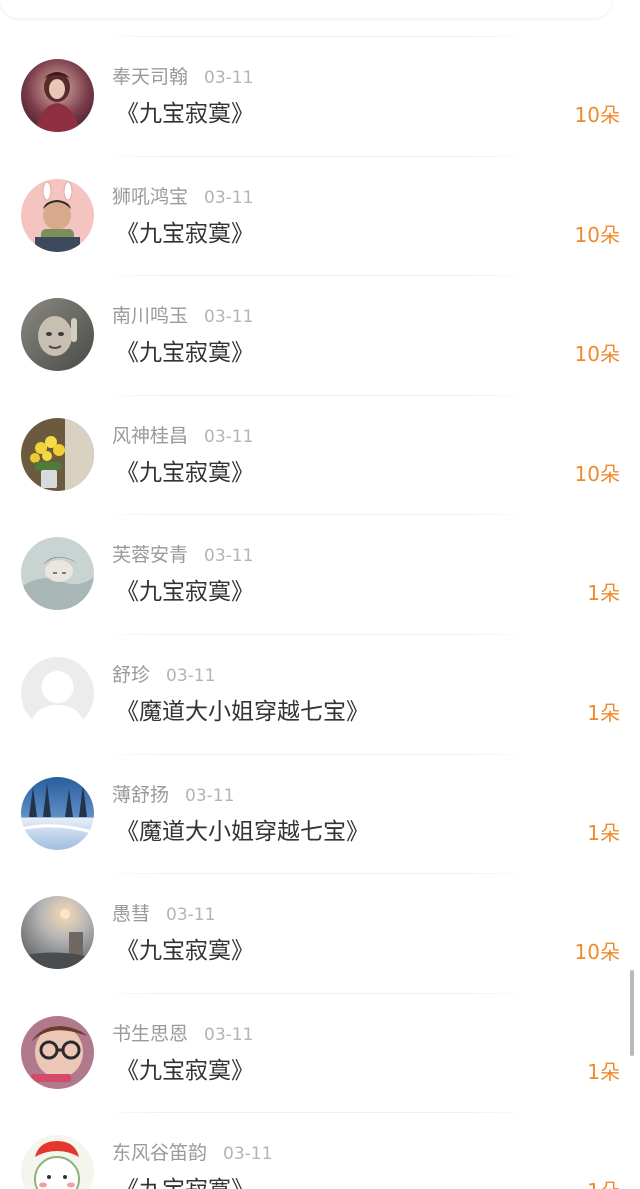 The width and height of the screenshot is (640, 1189). What do you see at coordinates (57, 813) in the screenshot?
I see `snowy-forest-avatar` at bounding box center [57, 813].